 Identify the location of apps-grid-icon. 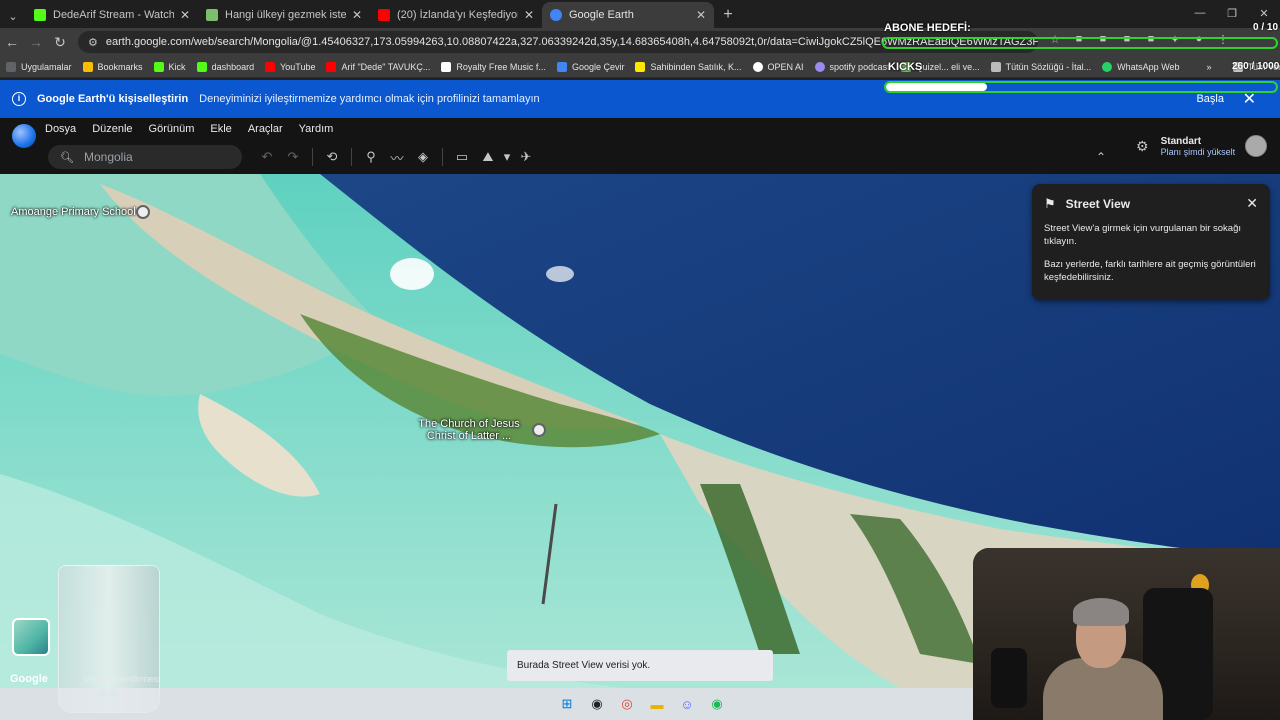
(11, 66).